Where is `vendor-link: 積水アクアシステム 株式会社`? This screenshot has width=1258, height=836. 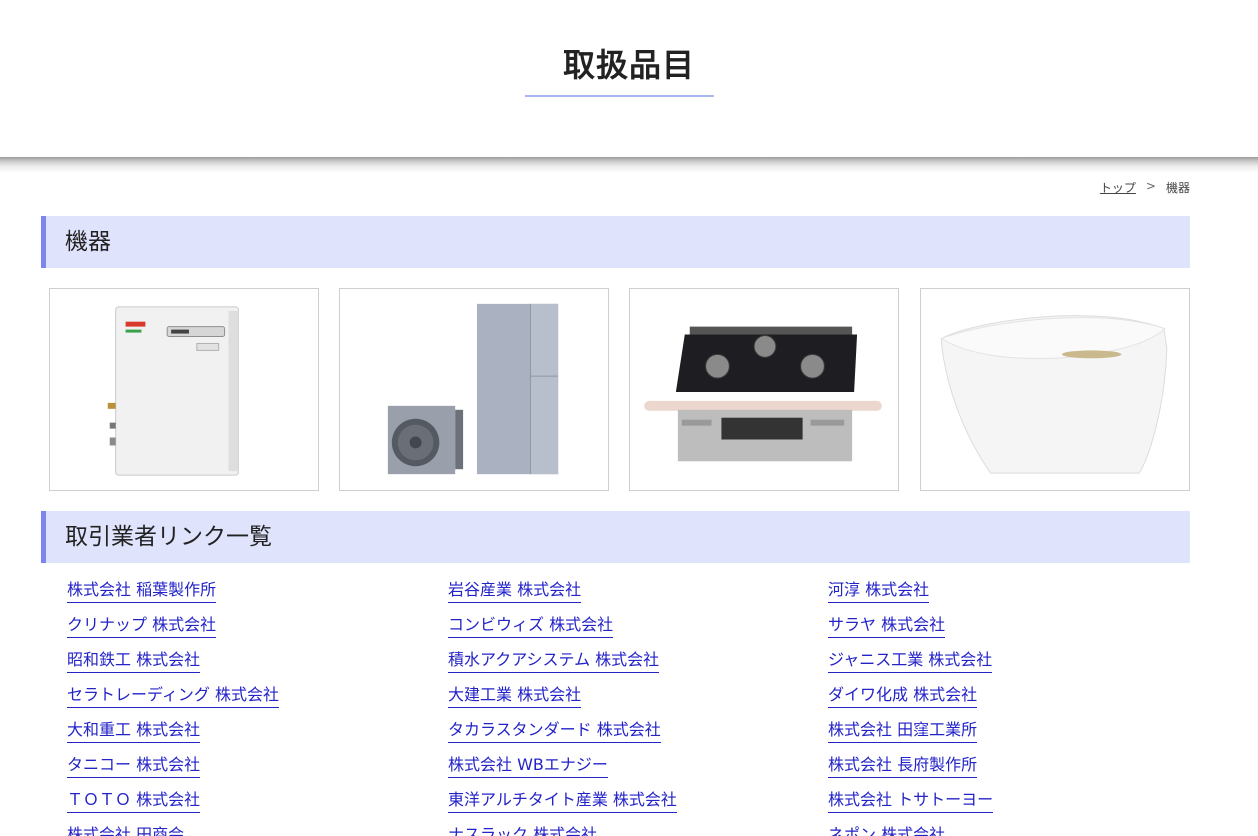
vendor-link: 積水アクアシステム 株式会社 is located at coordinates (554, 660).